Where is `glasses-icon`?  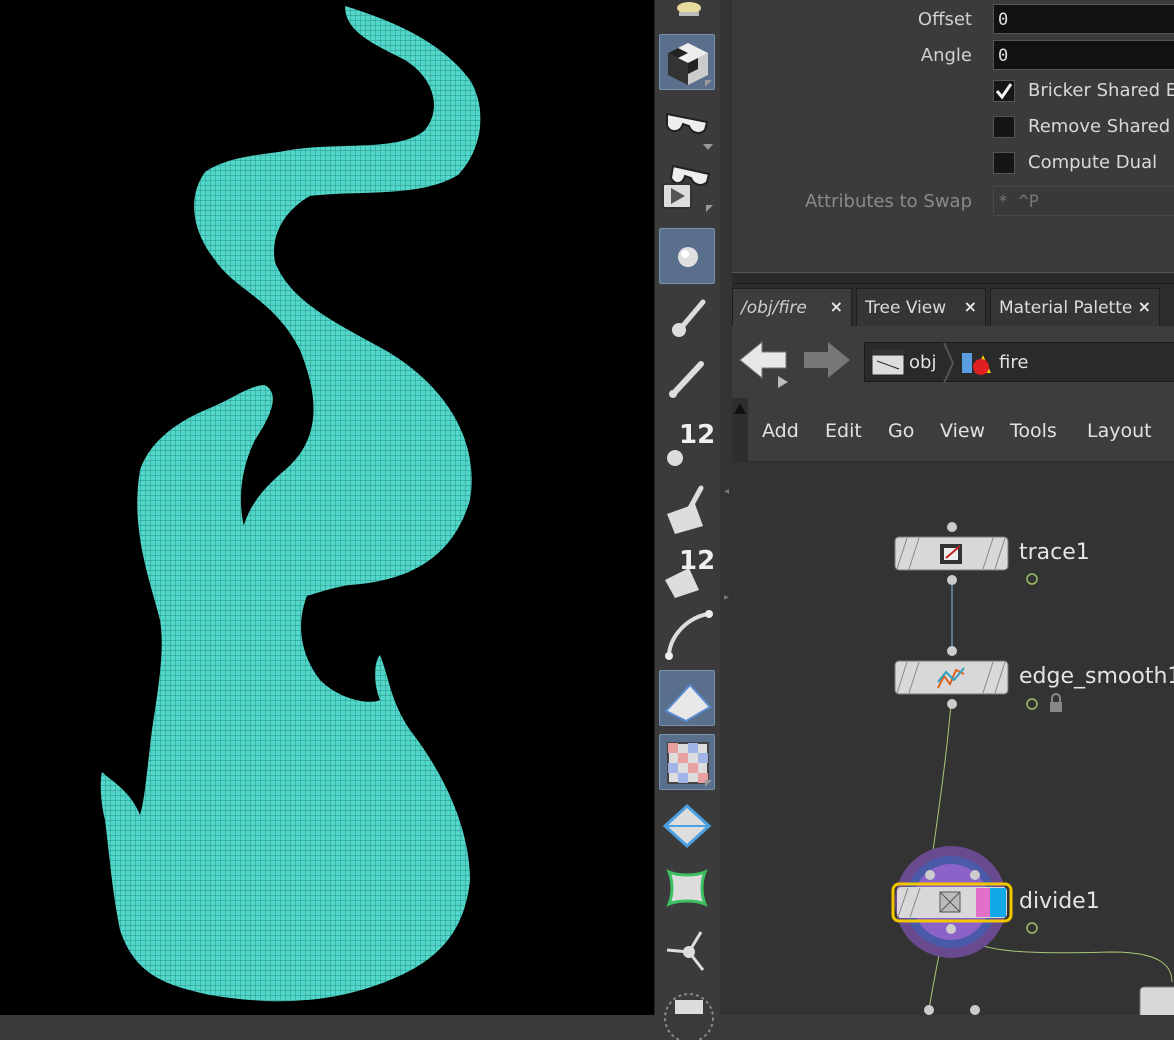 glasses-icon is located at coordinates (689, 131).